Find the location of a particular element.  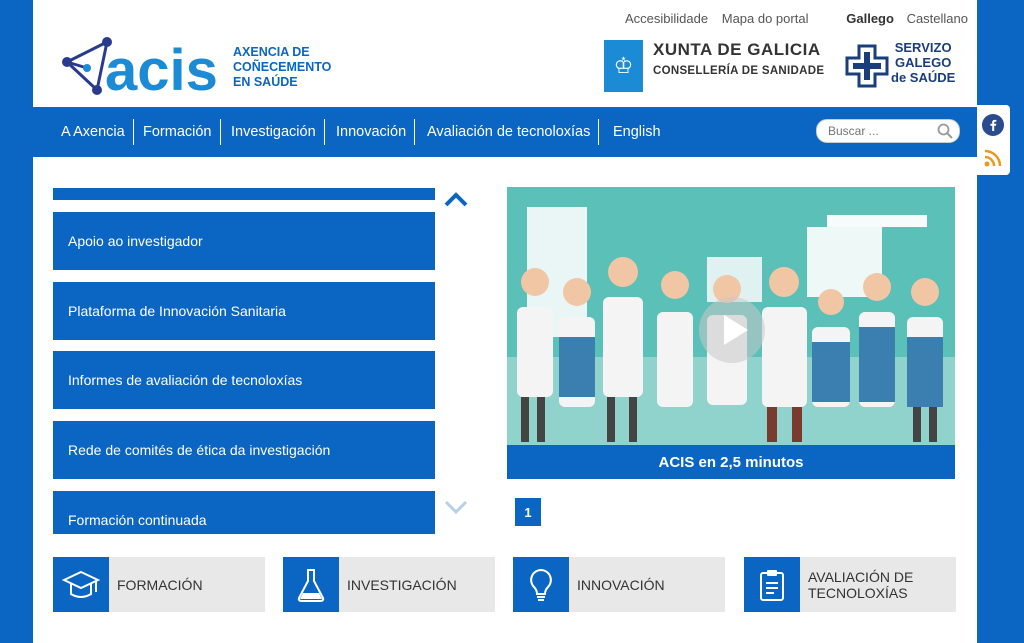

clipboard-icon is located at coordinates (772, 585).